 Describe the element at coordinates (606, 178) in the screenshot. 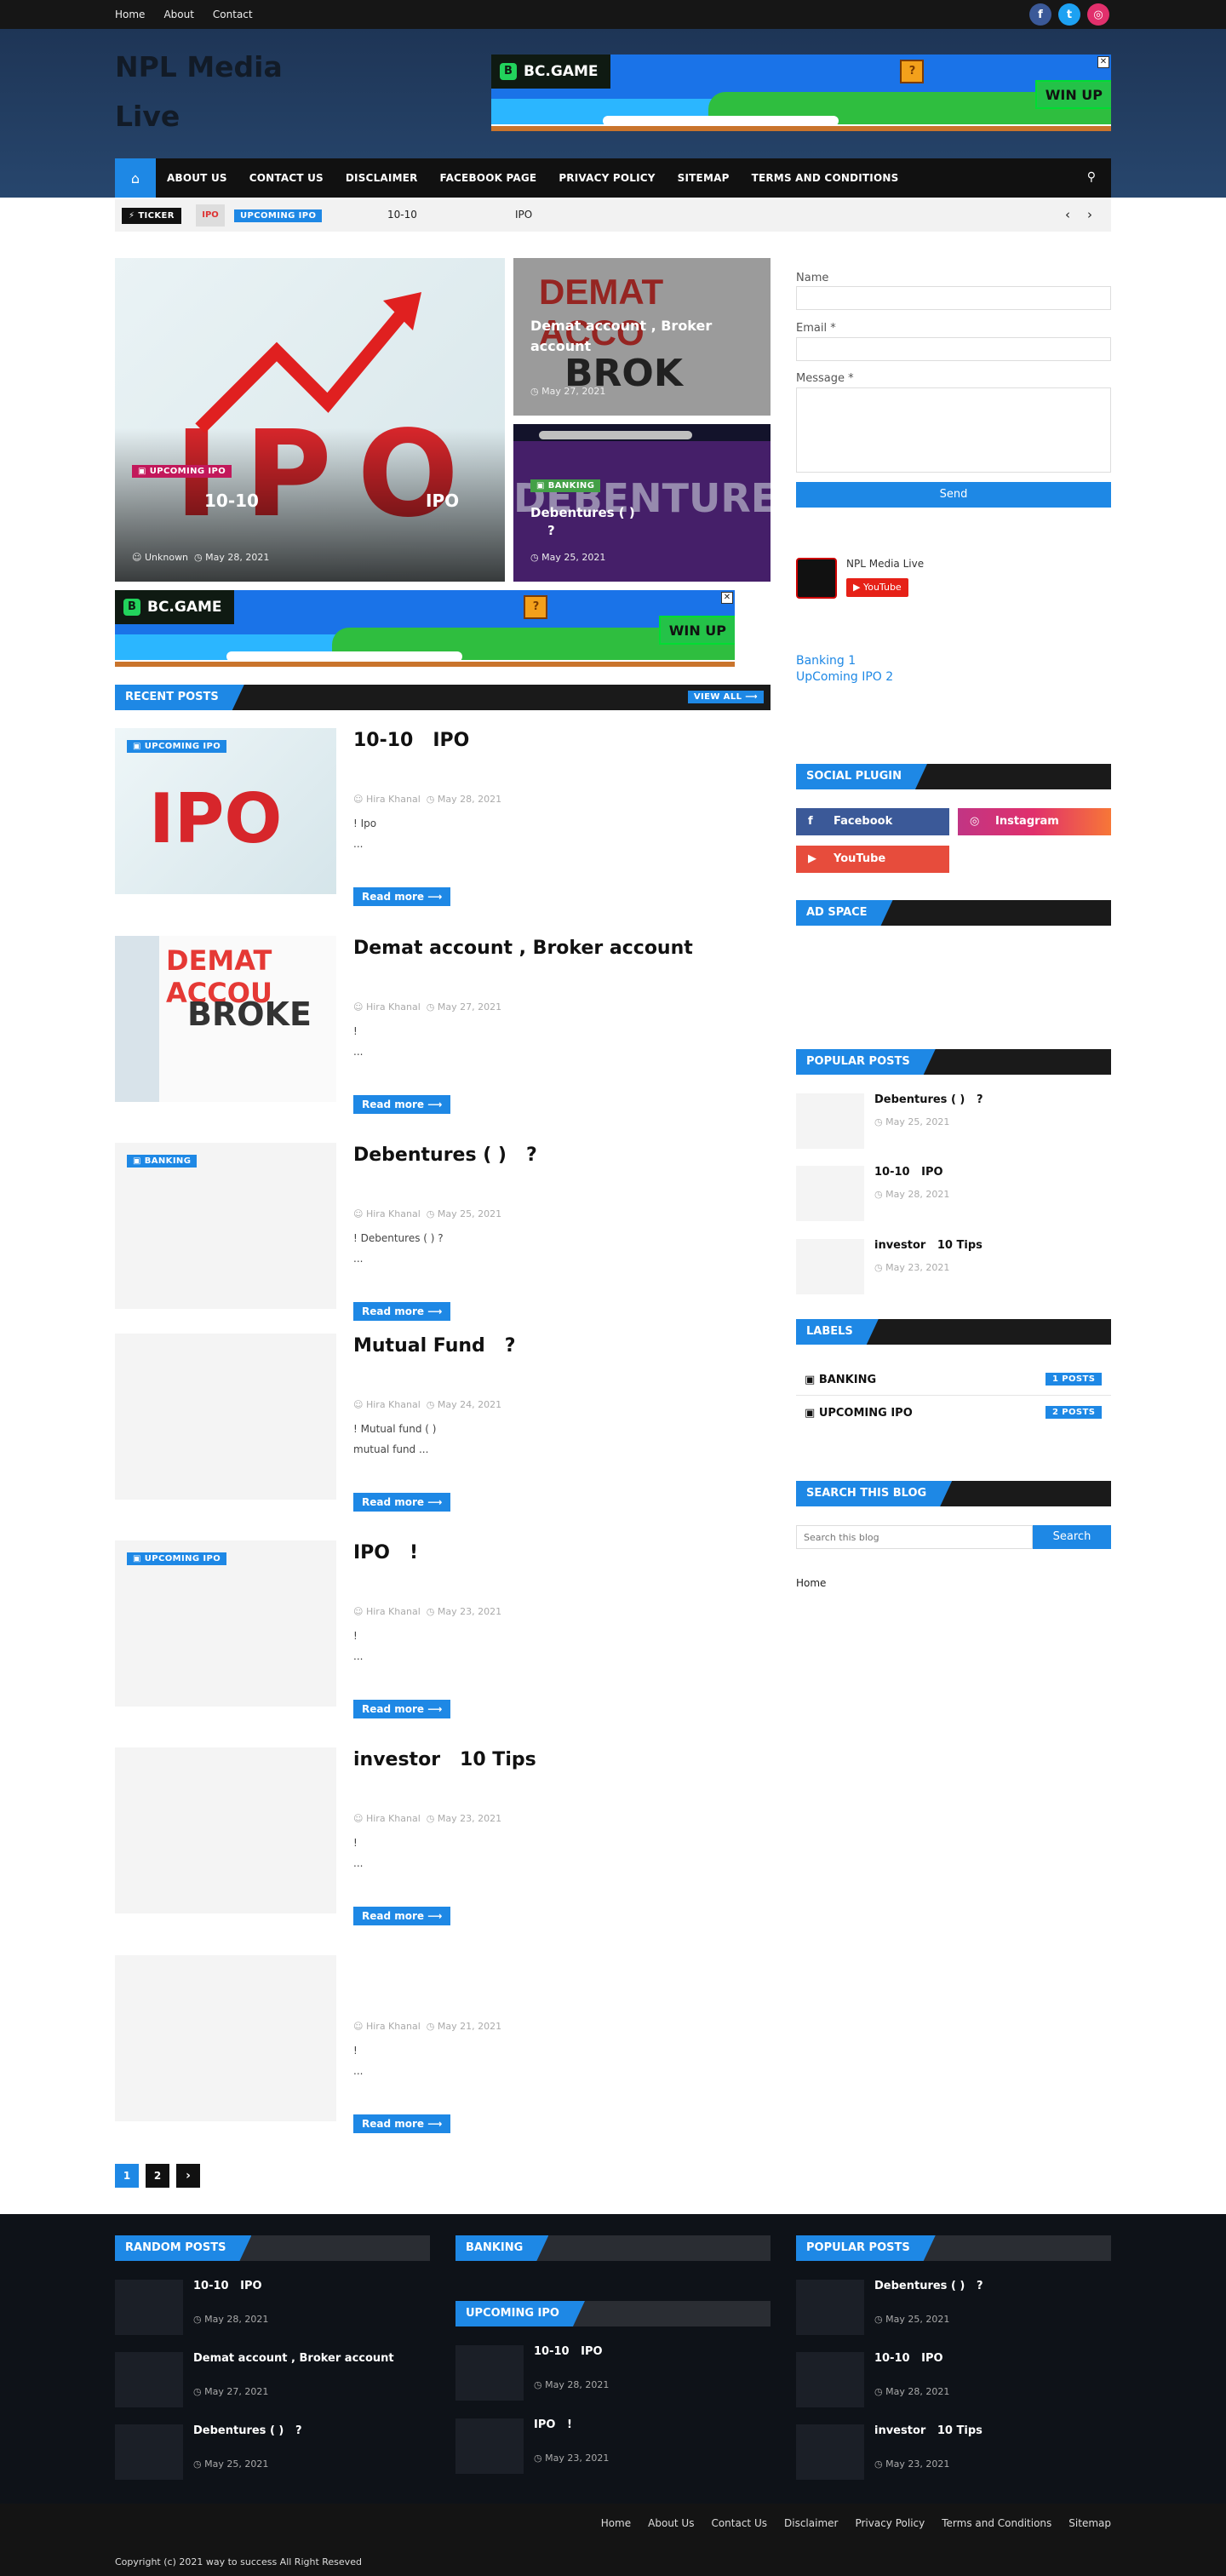

I see `nav-privacy-policy: PRIVACY POLICY` at that location.